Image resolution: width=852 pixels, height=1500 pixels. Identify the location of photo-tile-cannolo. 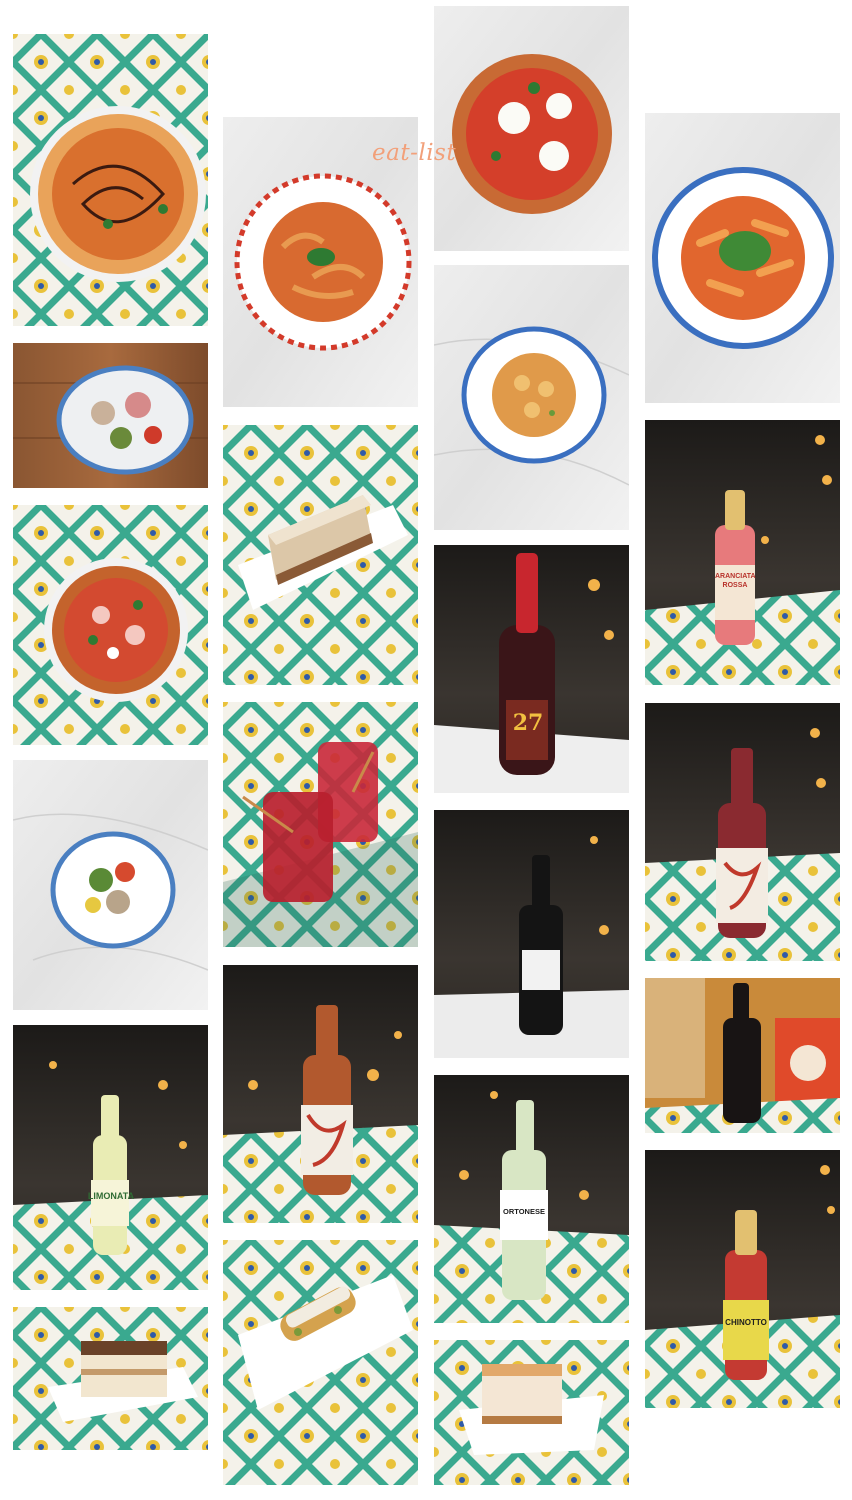
(320, 1362).